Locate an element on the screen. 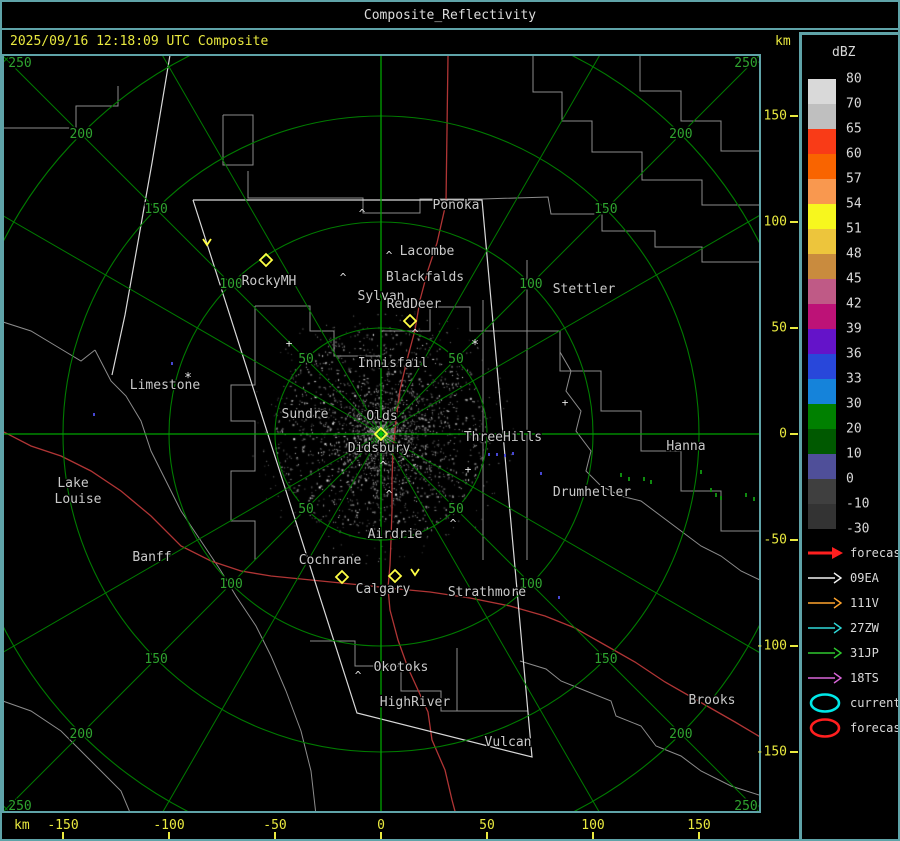 Image resolution: width=900 pixels, height=841 pixels. legend-item-label: 18TS is located at coordinates (864, 678).